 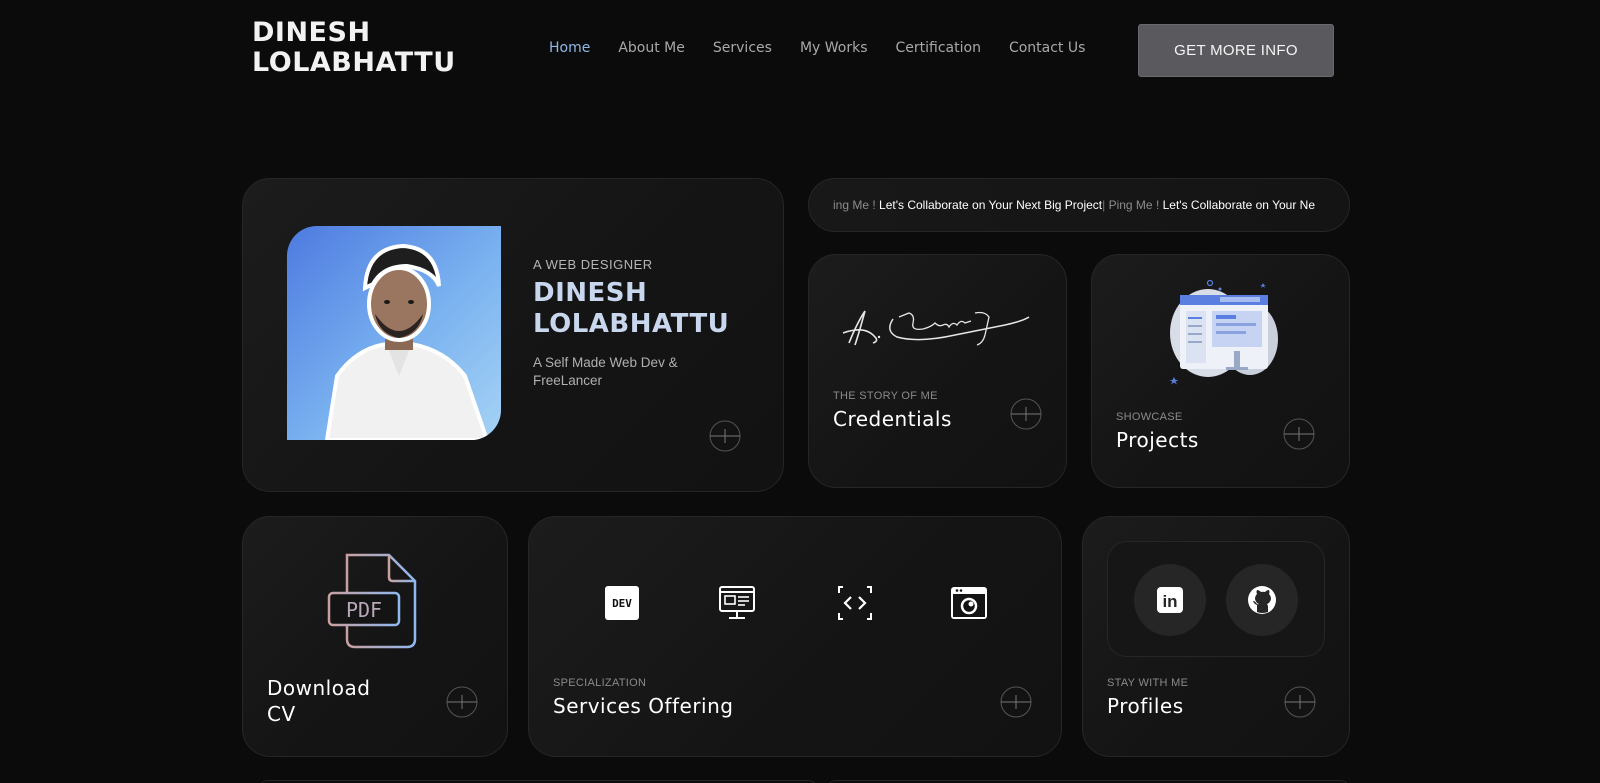 What do you see at coordinates (593, 264) in the screenshot?
I see `hero-subtitle: A WEB DESIGNER` at bounding box center [593, 264].